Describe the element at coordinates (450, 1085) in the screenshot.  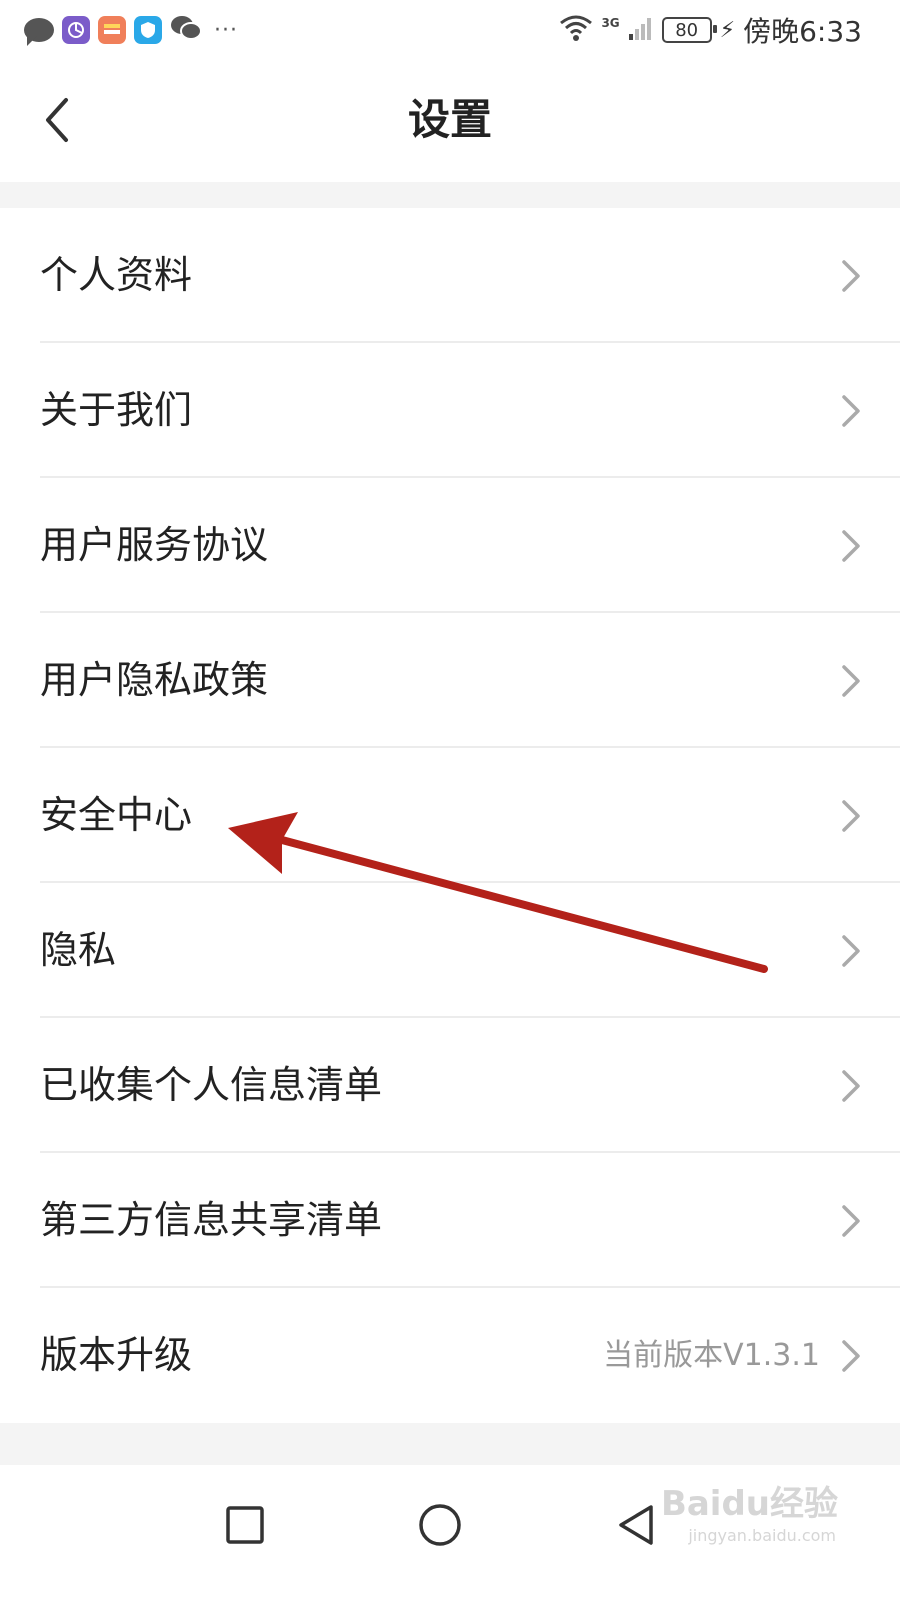
I see `settings-item-collected-info-list: 已收集个人信息清单` at that location.